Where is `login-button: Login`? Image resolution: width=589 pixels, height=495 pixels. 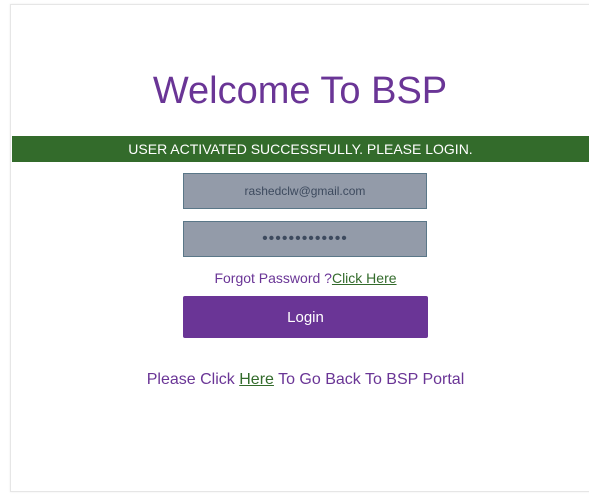 login-button: Login is located at coordinates (305, 317).